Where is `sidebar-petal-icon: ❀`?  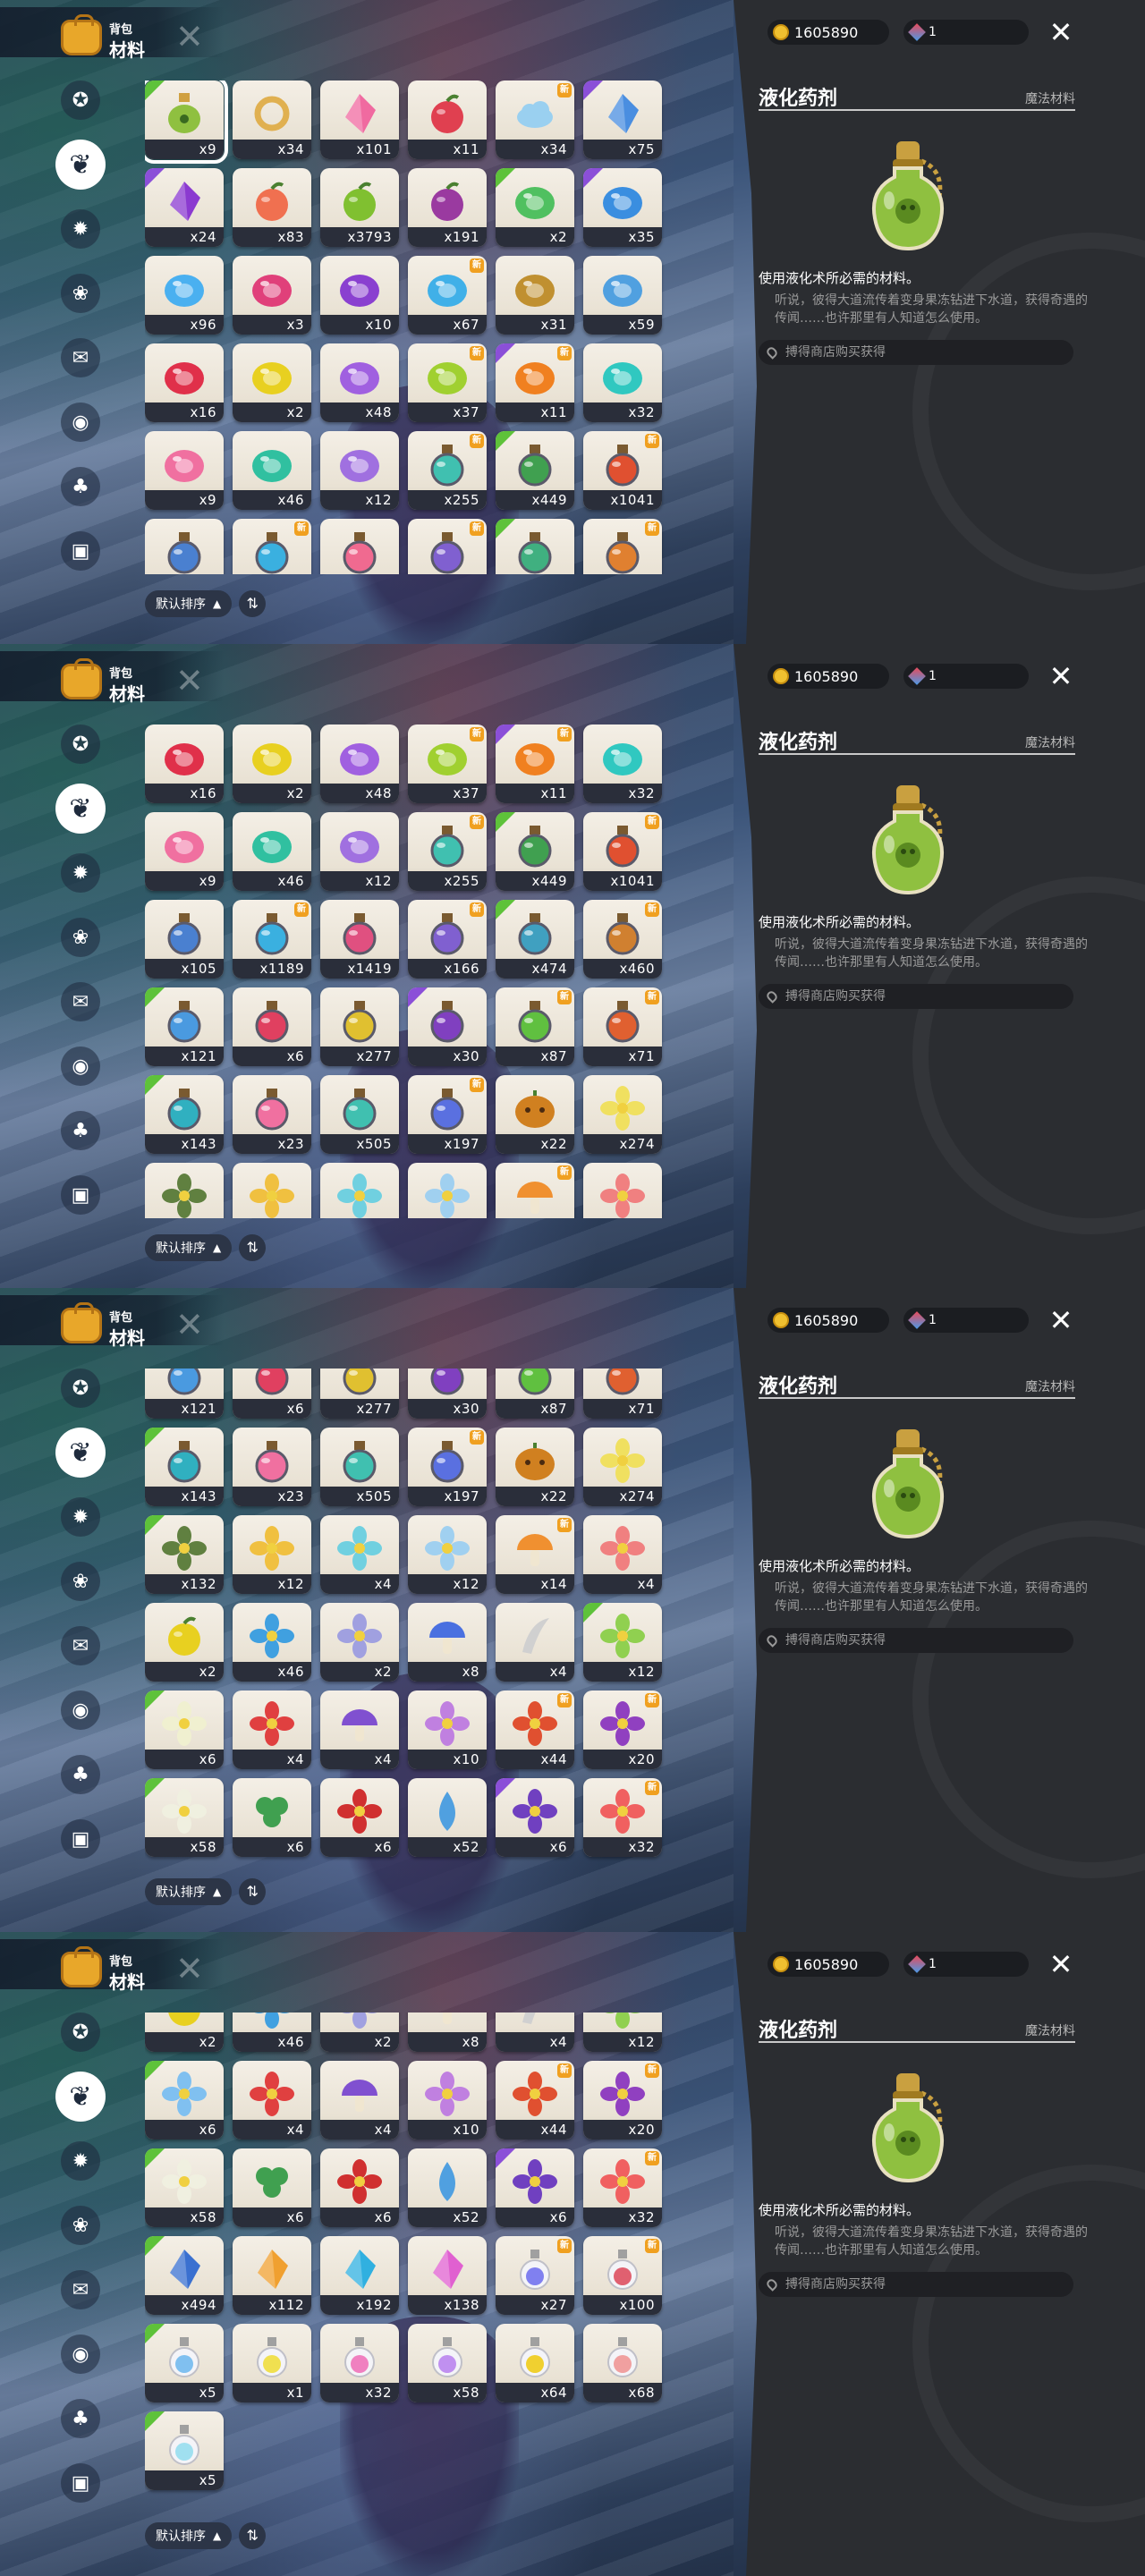 sidebar-petal-icon: ❀ is located at coordinates (80, 937).